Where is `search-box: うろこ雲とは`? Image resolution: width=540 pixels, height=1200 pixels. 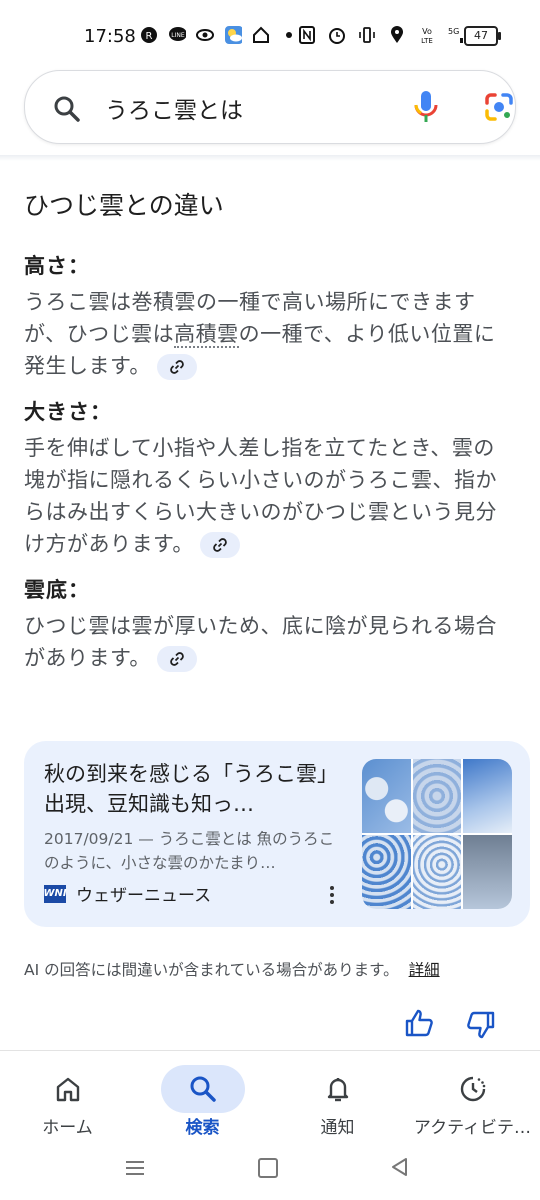
search-box: うろこ雲とは is located at coordinates (270, 107).